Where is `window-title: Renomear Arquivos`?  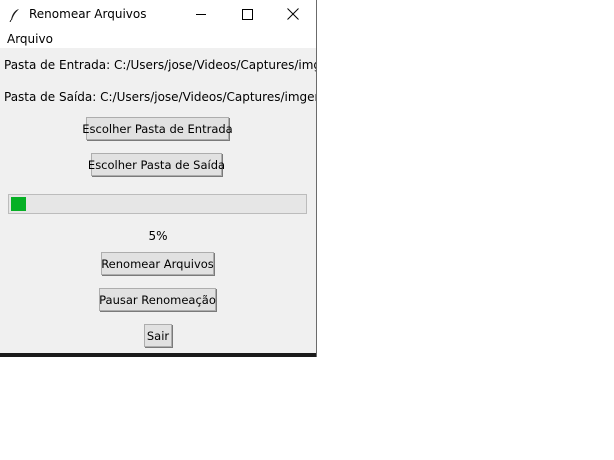 window-title: Renomear Arquivos is located at coordinates (88, 14).